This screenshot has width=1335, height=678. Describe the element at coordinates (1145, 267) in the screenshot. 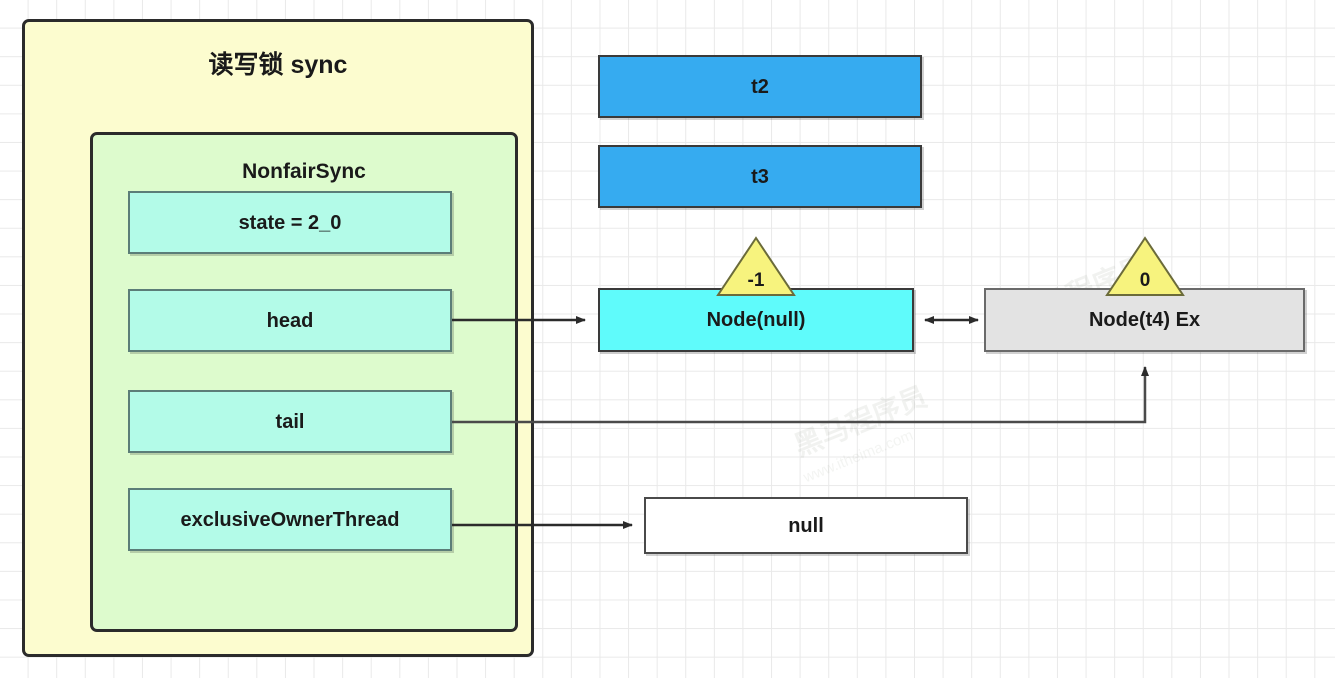

I see `waitstatus-t4-wrap: 0` at that location.